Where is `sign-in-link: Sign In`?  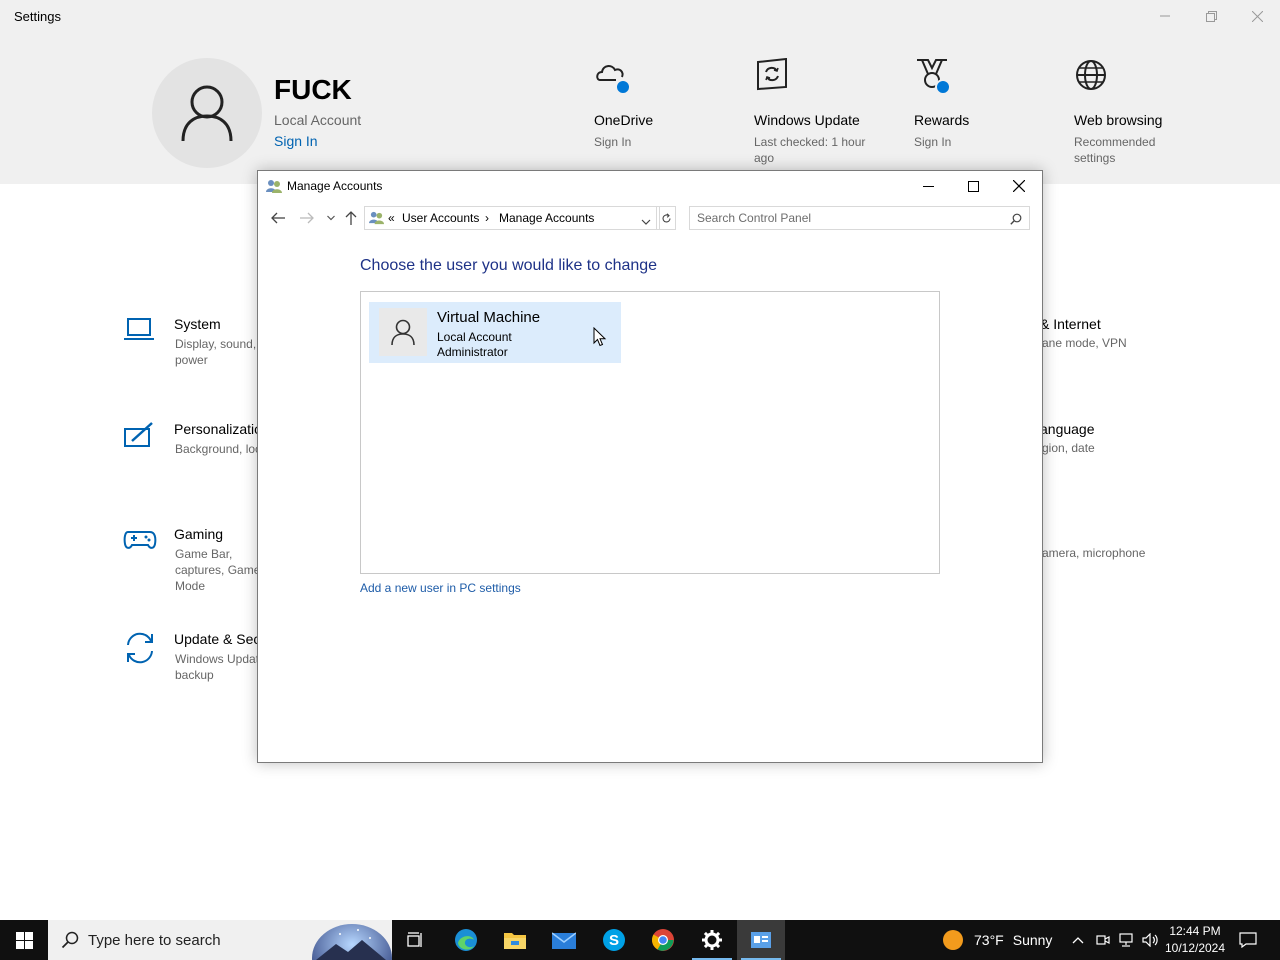
sign-in-link: Sign In is located at coordinates (296, 141).